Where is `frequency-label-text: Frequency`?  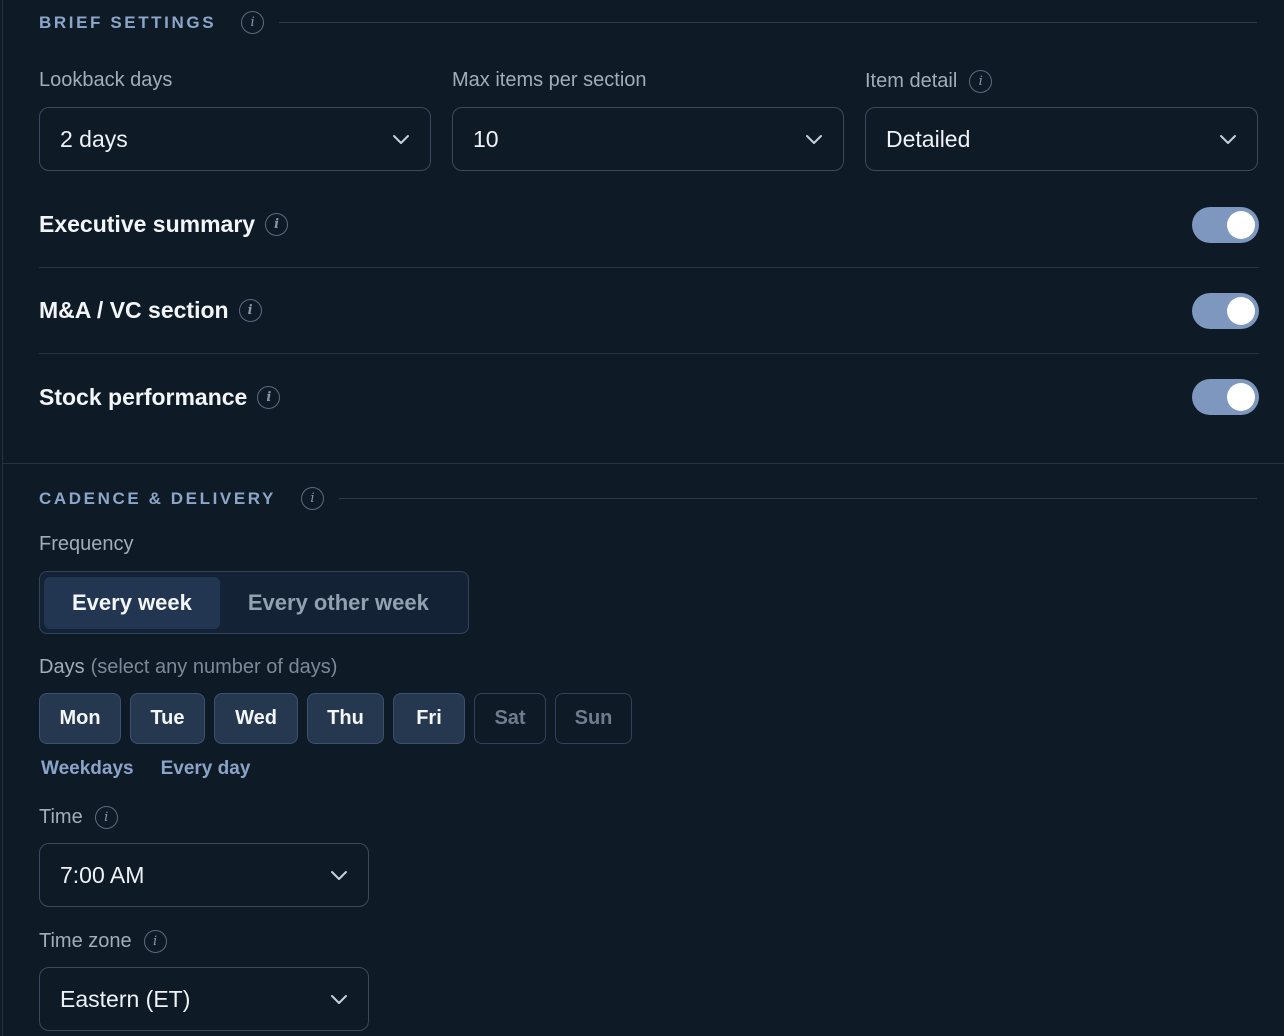 frequency-label-text: Frequency is located at coordinates (86, 544).